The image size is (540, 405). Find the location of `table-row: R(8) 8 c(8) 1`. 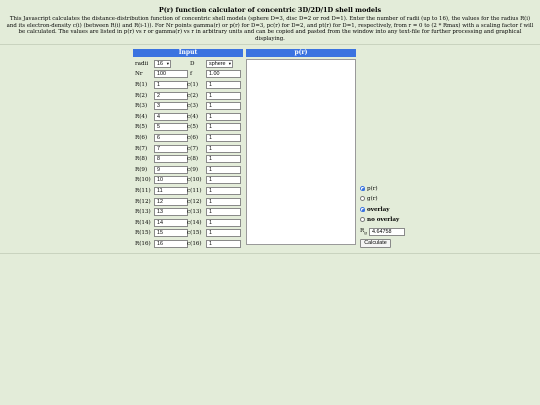

table-row: R(8) 8 c(8) 1 is located at coordinates (189, 160).